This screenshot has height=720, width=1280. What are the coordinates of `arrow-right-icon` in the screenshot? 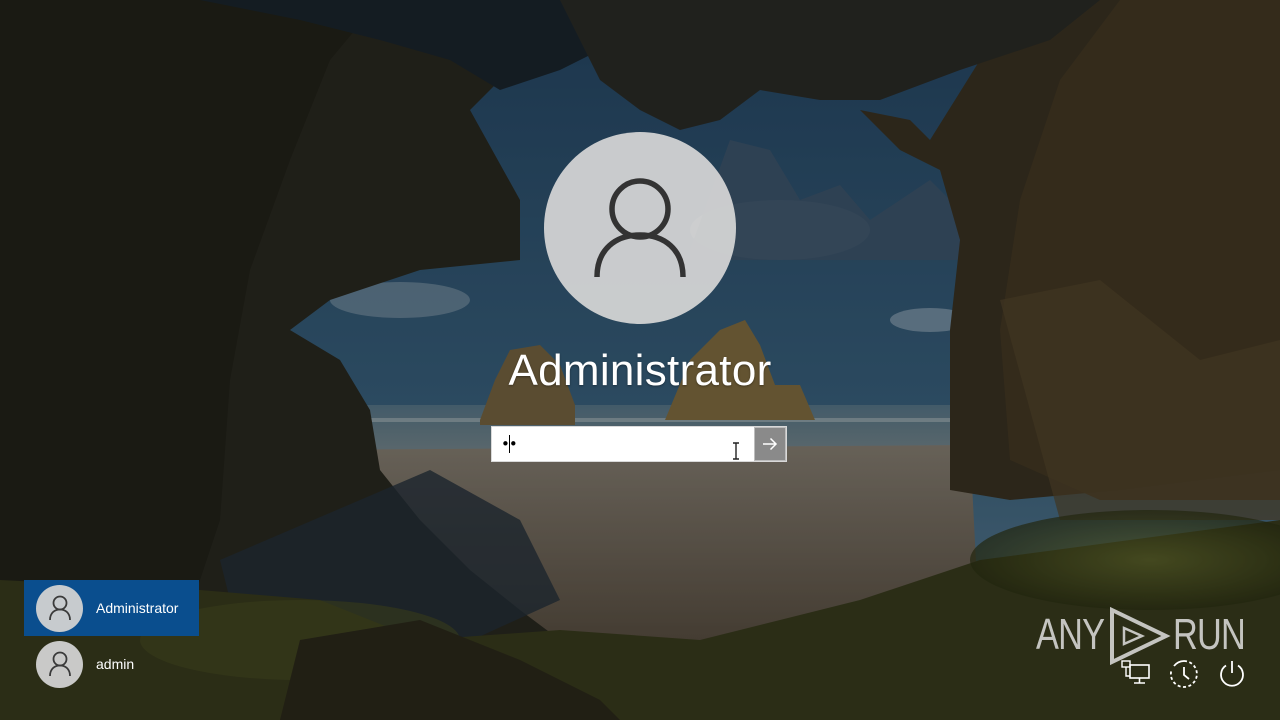 It's located at (770, 444).